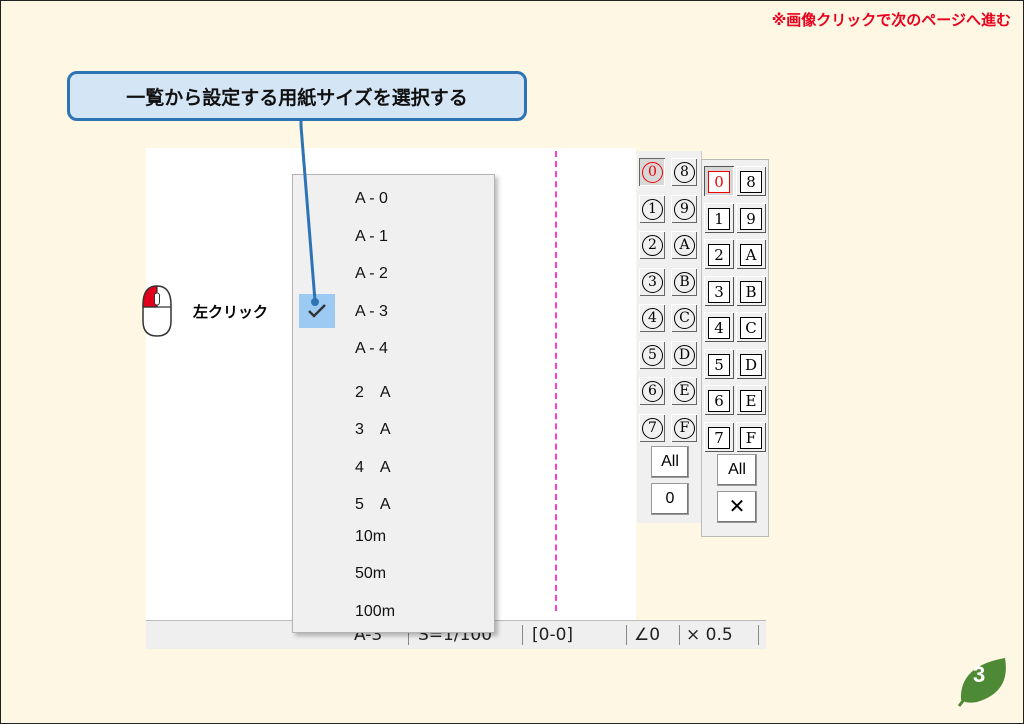 Image resolution: width=1024 pixels, height=725 pixels. I want to click on page-number: 3, so click(979, 674).